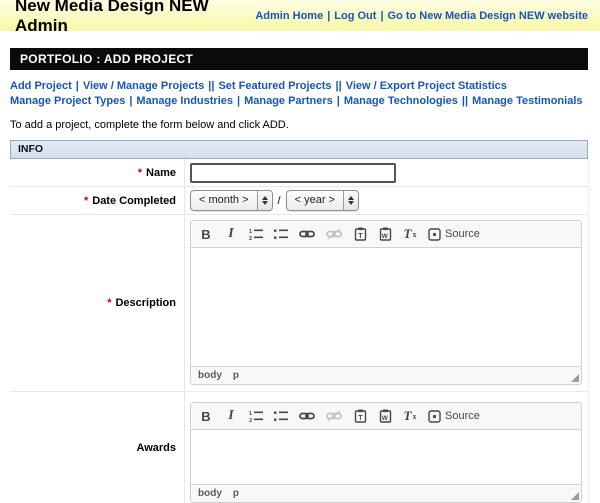  I want to click on awards-editor: B I 12 T W T x Source body p, so click(386, 452).